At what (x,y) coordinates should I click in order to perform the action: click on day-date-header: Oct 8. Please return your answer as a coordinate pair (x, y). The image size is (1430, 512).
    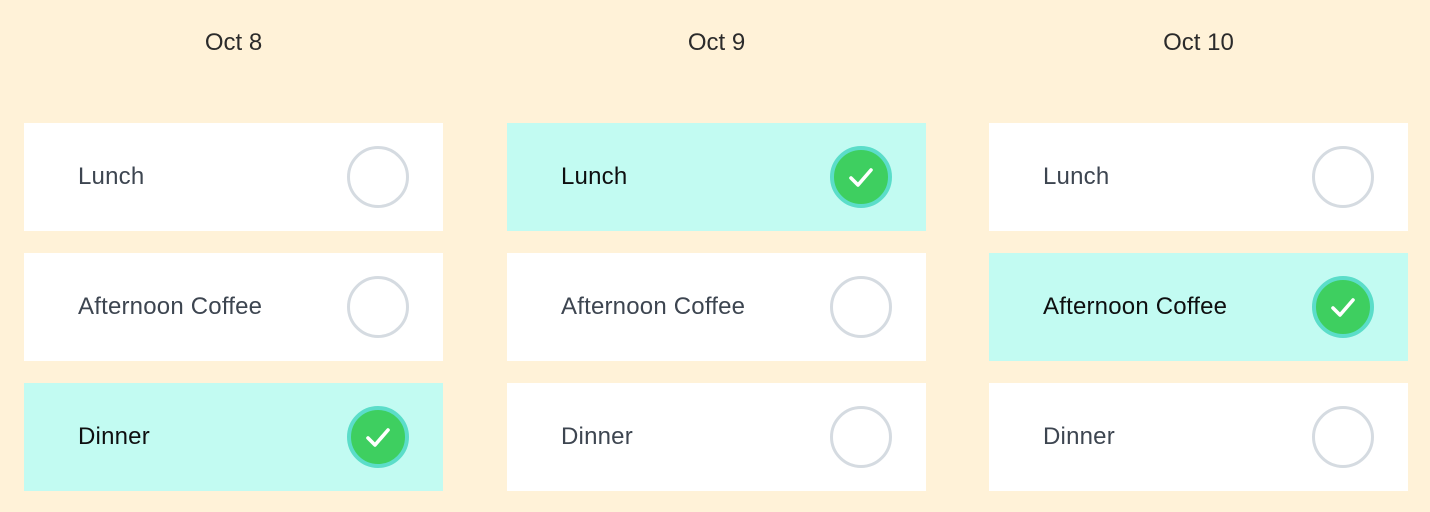
    Looking at the image, I should click on (233, 42).